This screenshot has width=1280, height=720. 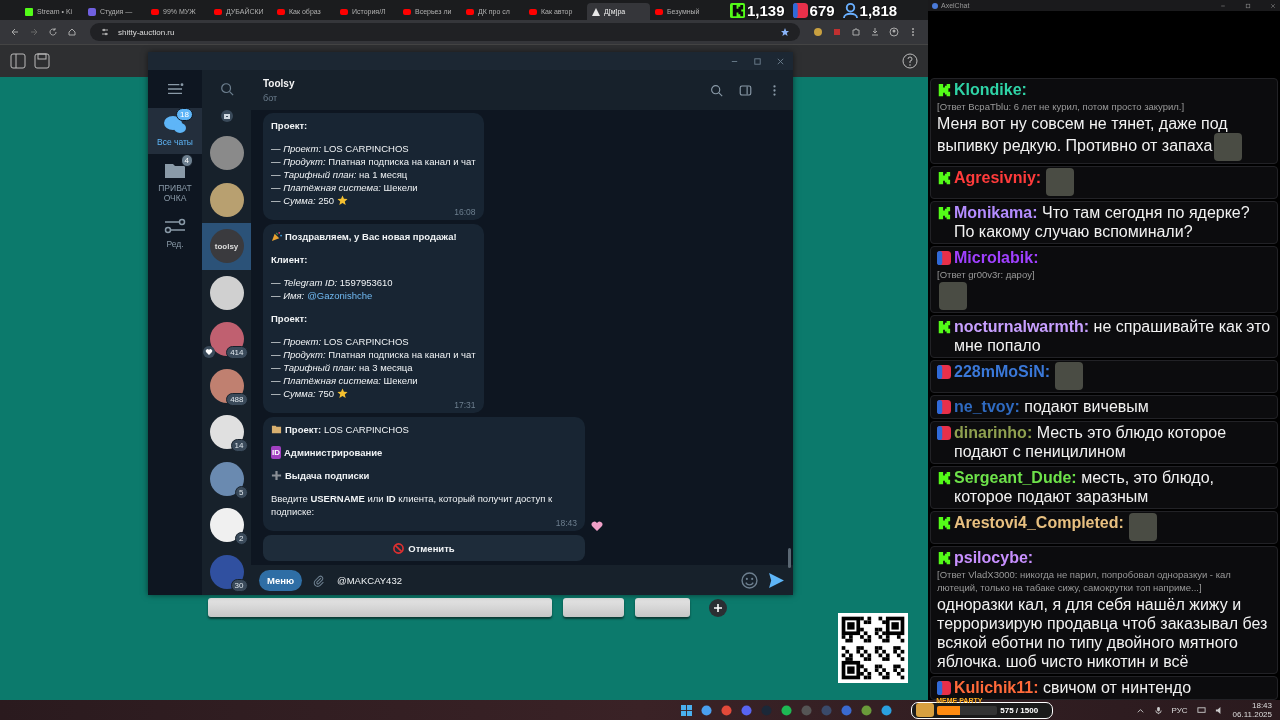 What do you see at coordinates (226, 116) in the screenshot?
I see `archive-icon` at bounding box center [226, 116].